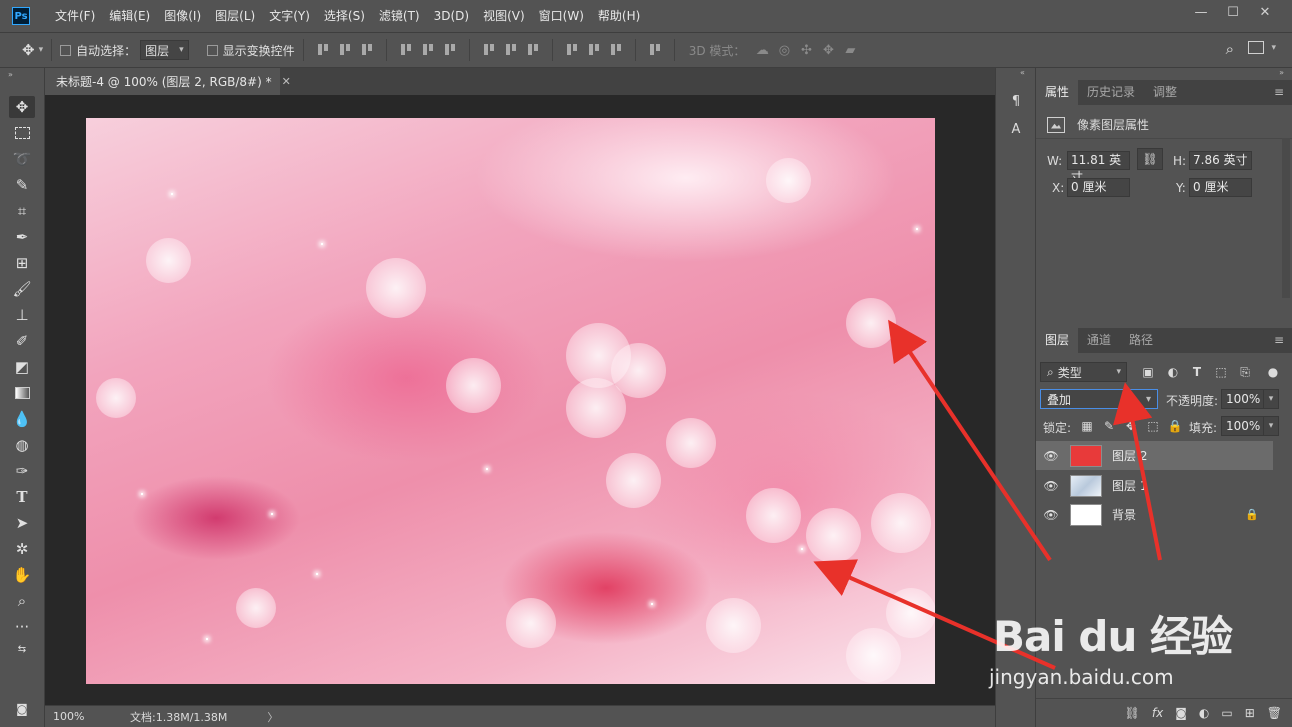 Image resolution: width=1292 pixels, height=727 pixels. I want to click on distribute-bottom-icon, so click(533, 50).